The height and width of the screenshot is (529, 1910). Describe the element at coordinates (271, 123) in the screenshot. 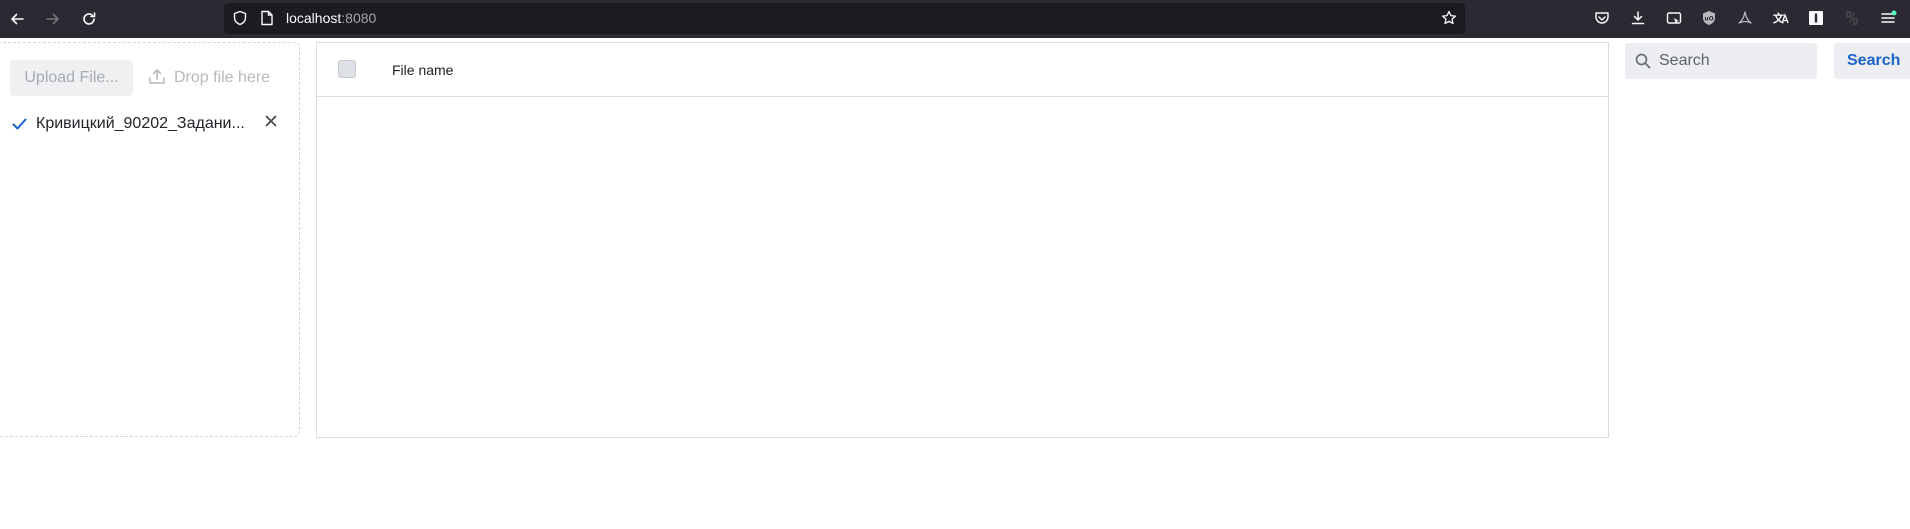

I see `close-icon` at that location.